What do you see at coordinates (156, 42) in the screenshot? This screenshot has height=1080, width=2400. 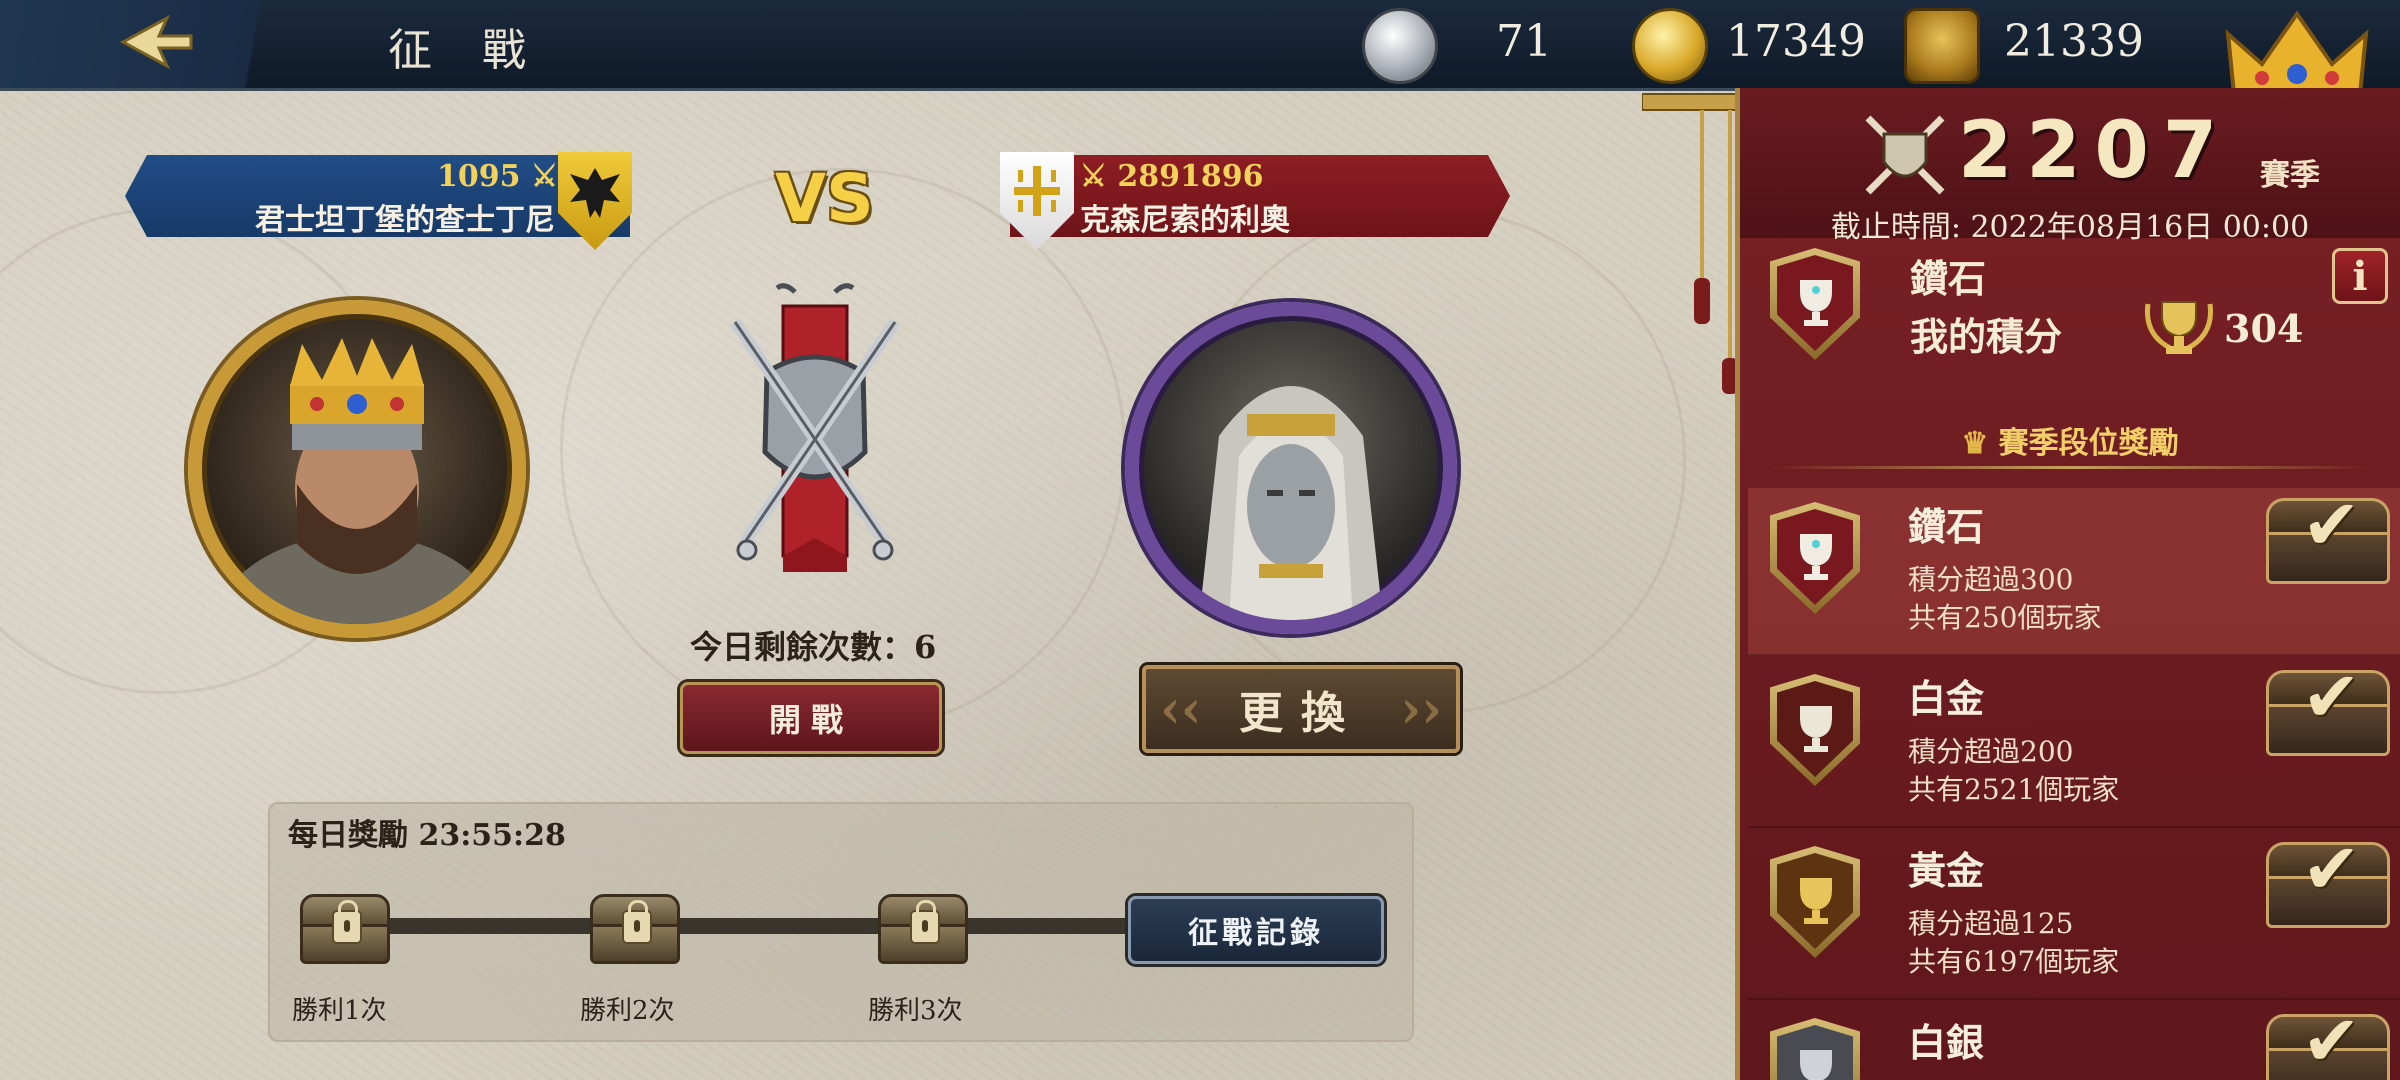 I see `back-arrow-icon` at bounding box center [156, 42].